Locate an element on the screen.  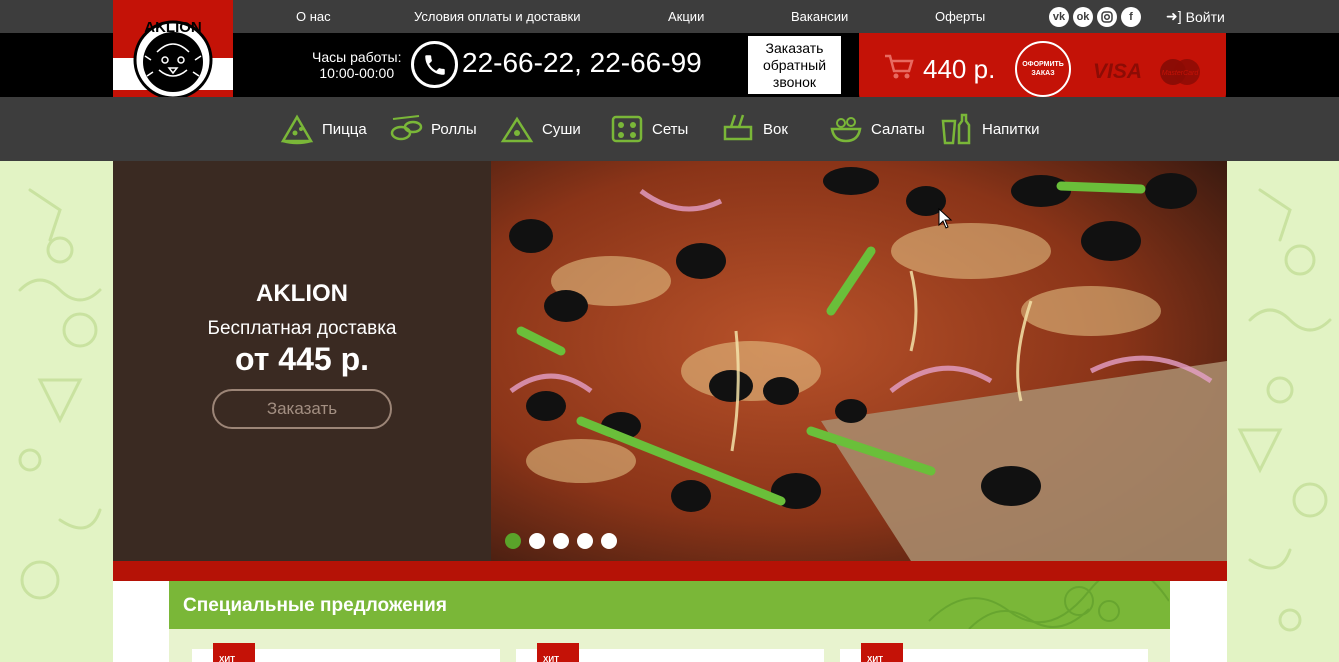
mastercard-text: MasterCard is located at coordinates (1181, 73).